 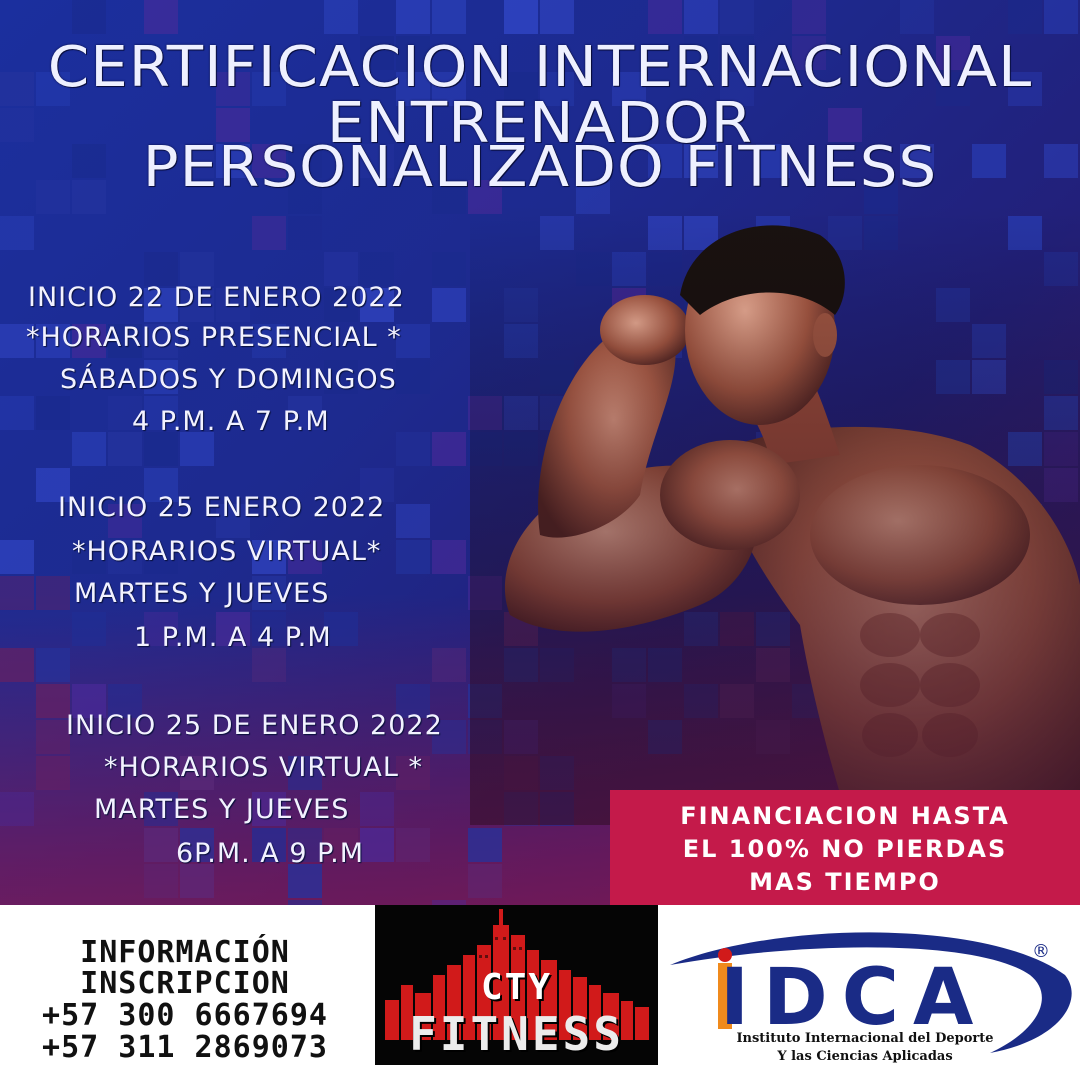 What do you see at coordinates (222, 809) in the screenshot?
I see `schedule-3-days: MARTES Y JUEVES` at bounding box center [222, 809].